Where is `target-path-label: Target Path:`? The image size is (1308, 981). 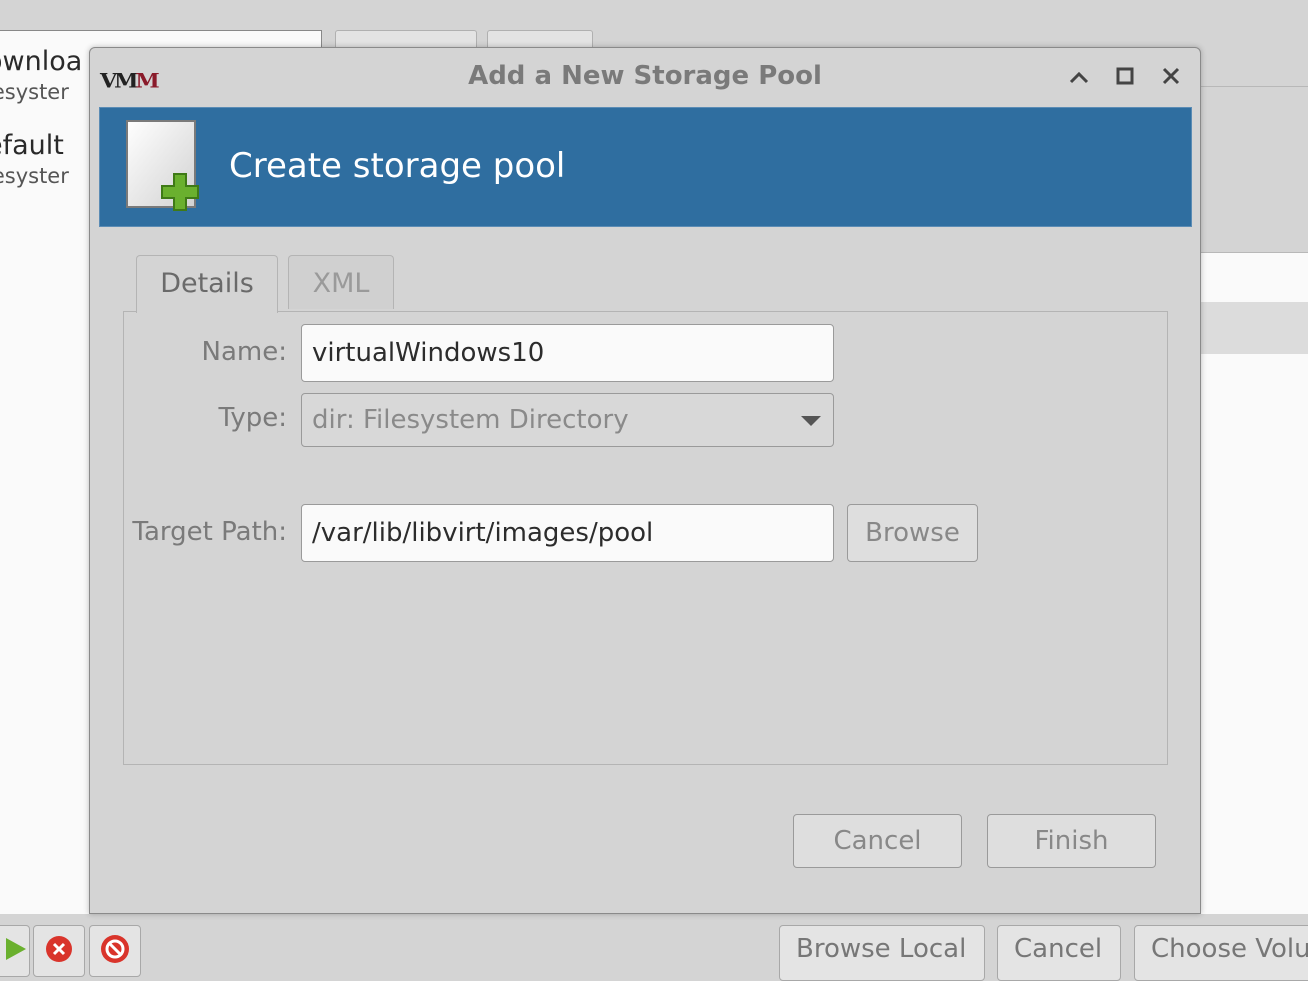 target-path-label: Target Path: is located at coordinates (209, 532).